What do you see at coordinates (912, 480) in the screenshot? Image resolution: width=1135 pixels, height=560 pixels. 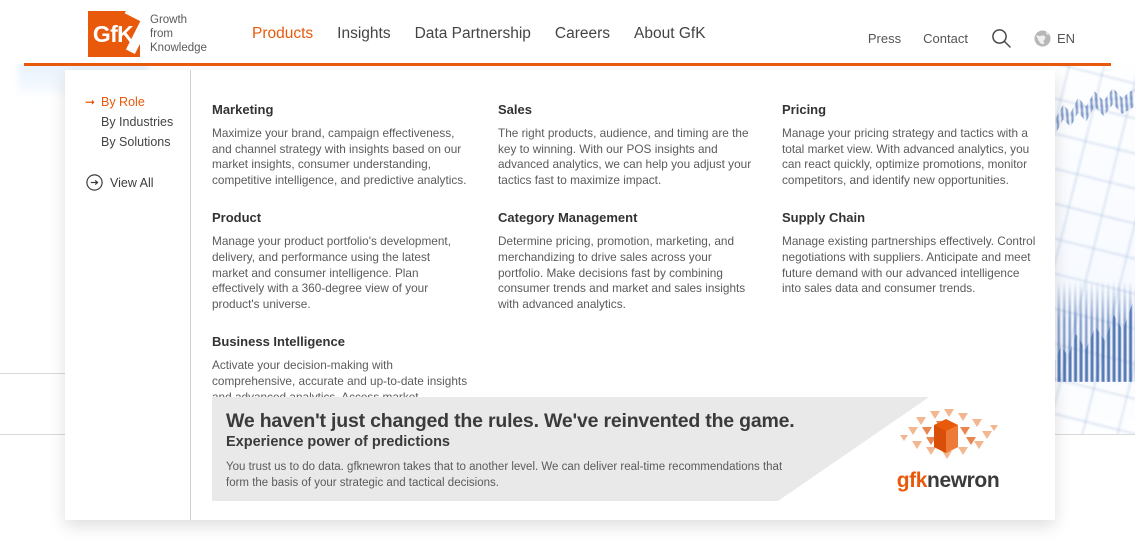 I see `wordmark-gfk: gfk` at bounding box center [912, 480].